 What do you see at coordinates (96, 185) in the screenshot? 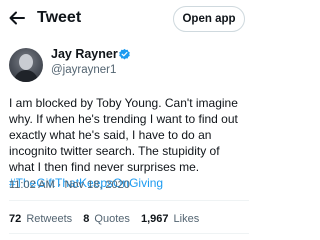
I see `tweet-date: Nov 18, 2020` at bounding box center [96, 185].